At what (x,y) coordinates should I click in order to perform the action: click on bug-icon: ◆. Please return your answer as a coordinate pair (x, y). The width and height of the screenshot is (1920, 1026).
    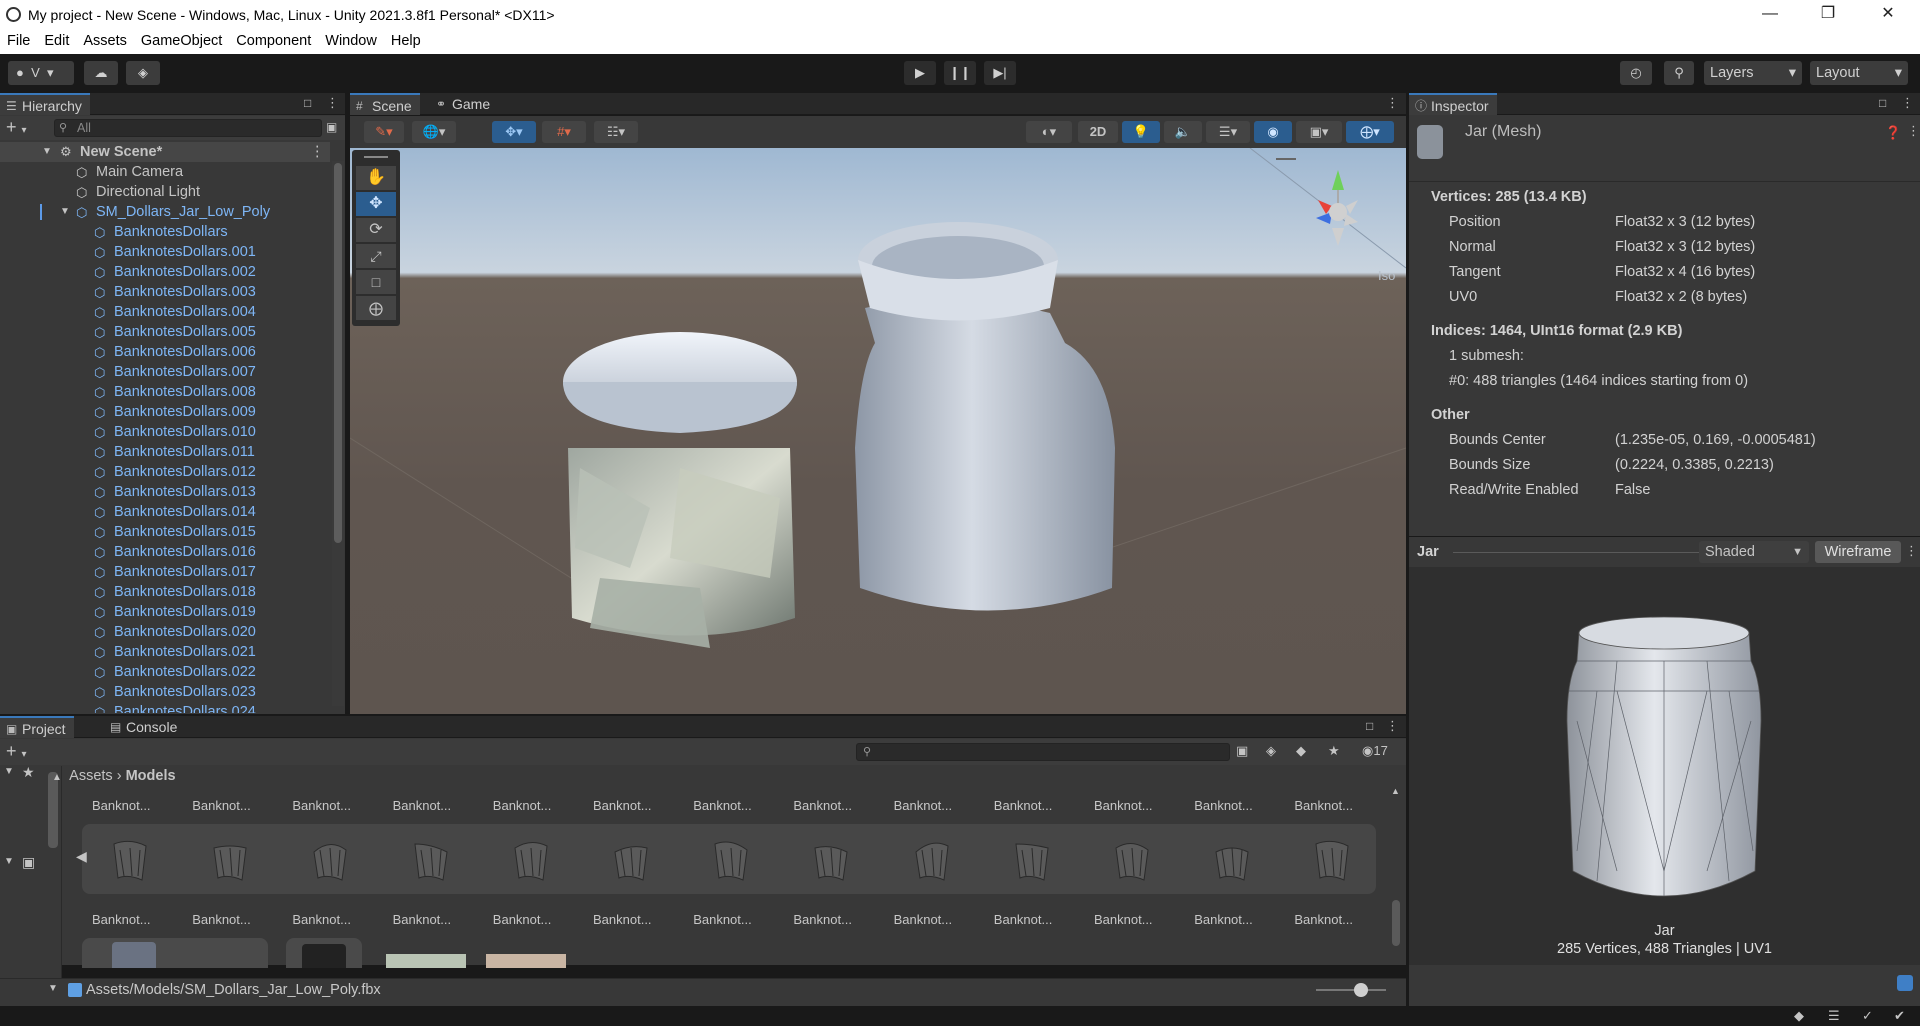
    Looking at the image, I should click on (1799, 1016).